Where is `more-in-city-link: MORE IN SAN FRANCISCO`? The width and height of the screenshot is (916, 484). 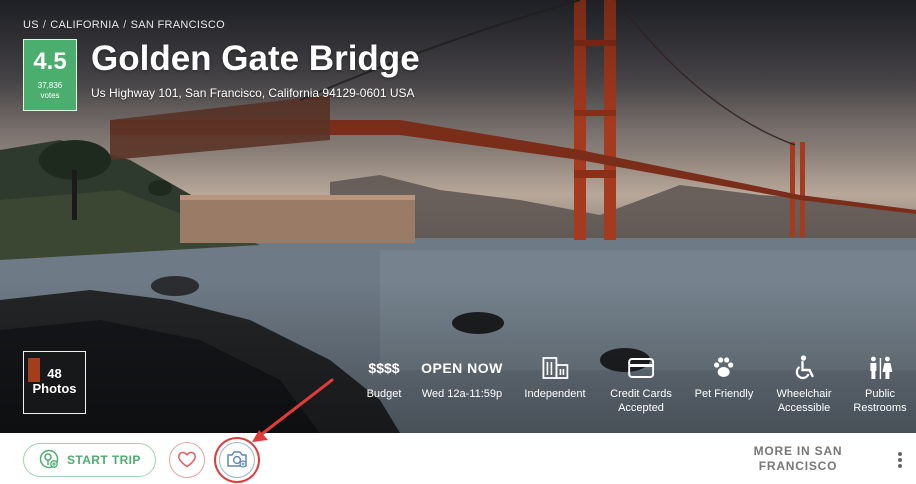
more-in-city-link: MORE IN SAN FRANCISCO is located at coordinates (798, 459).